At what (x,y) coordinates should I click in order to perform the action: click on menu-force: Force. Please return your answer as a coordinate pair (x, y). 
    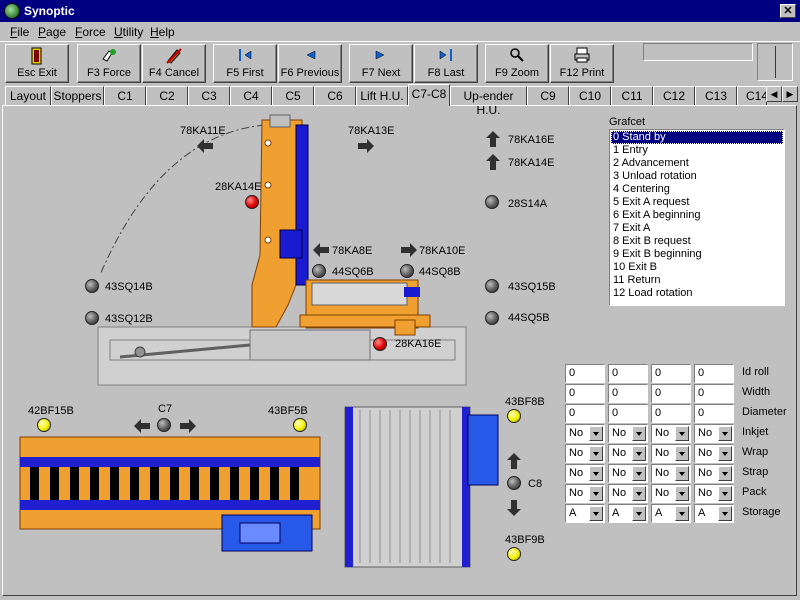
    Looking at the image, I should click on (90, 32).